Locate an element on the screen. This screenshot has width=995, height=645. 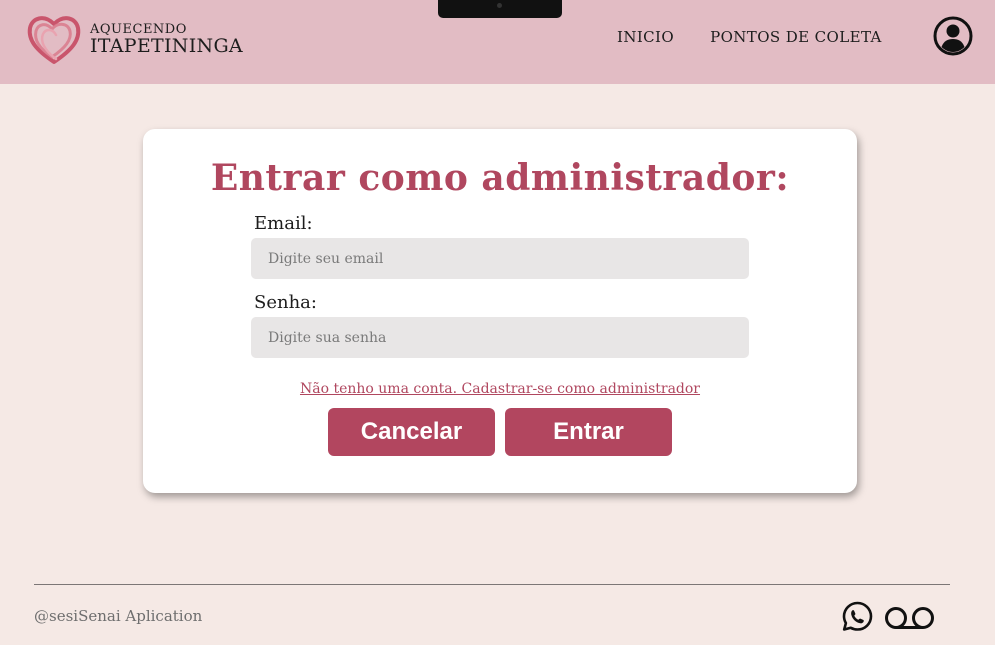
password-input is located at coordinates (500, 337).